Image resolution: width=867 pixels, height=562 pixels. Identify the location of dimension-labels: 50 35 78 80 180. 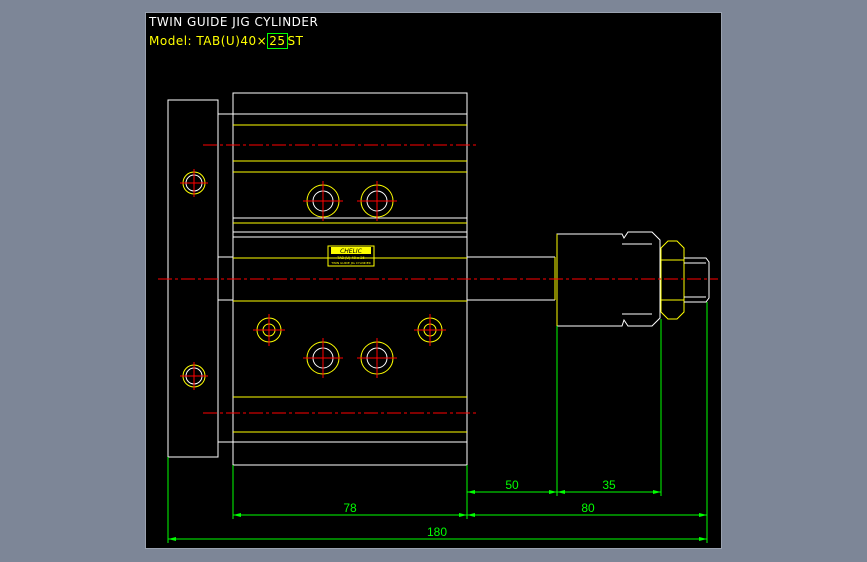
(479, 508).